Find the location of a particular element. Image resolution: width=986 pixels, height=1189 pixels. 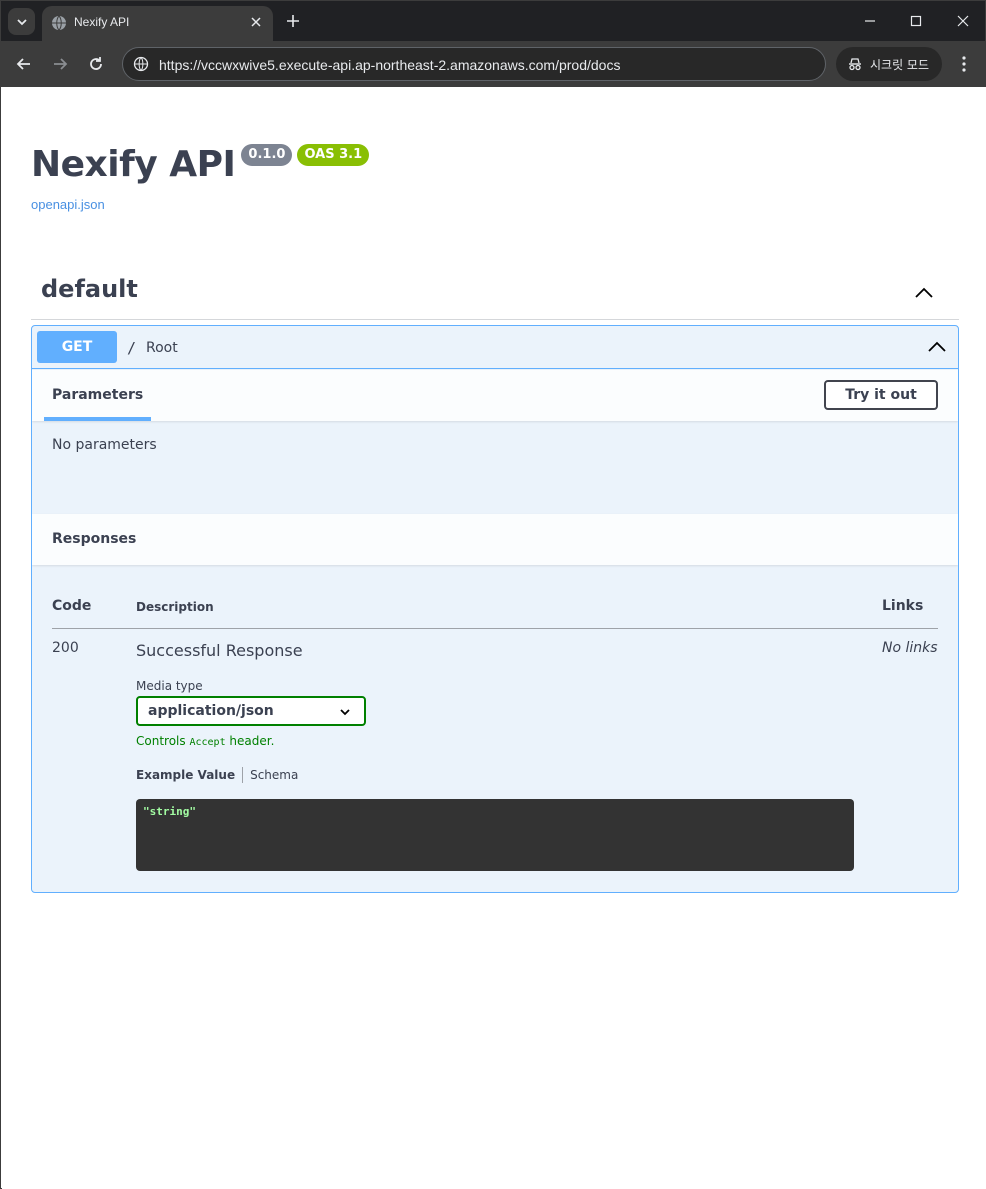

browser-tab: Nexify API is located at coordinates (157, 23).